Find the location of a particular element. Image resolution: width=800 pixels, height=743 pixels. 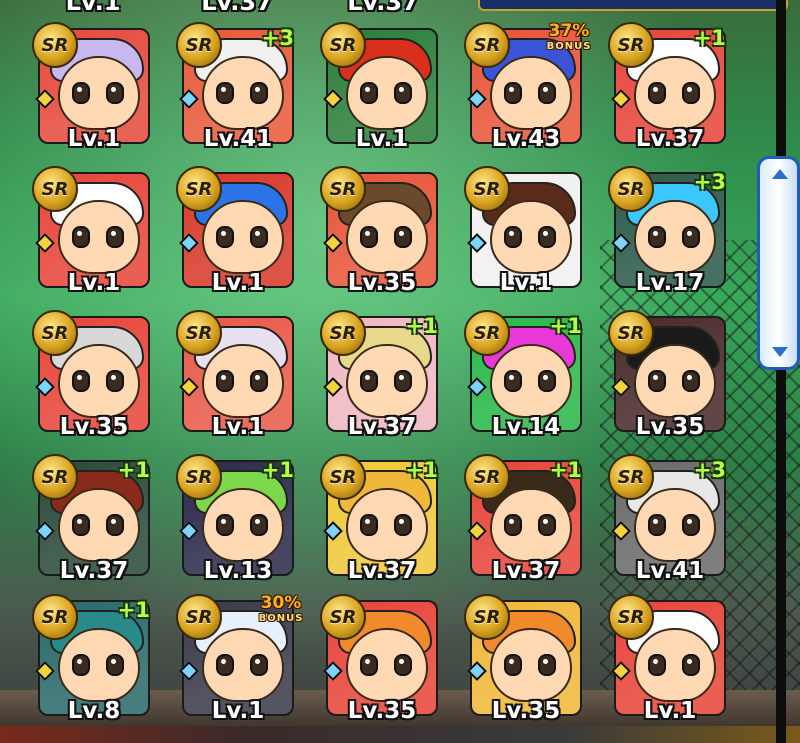

scrollbar-thumb is located at coordinates (778, 263).